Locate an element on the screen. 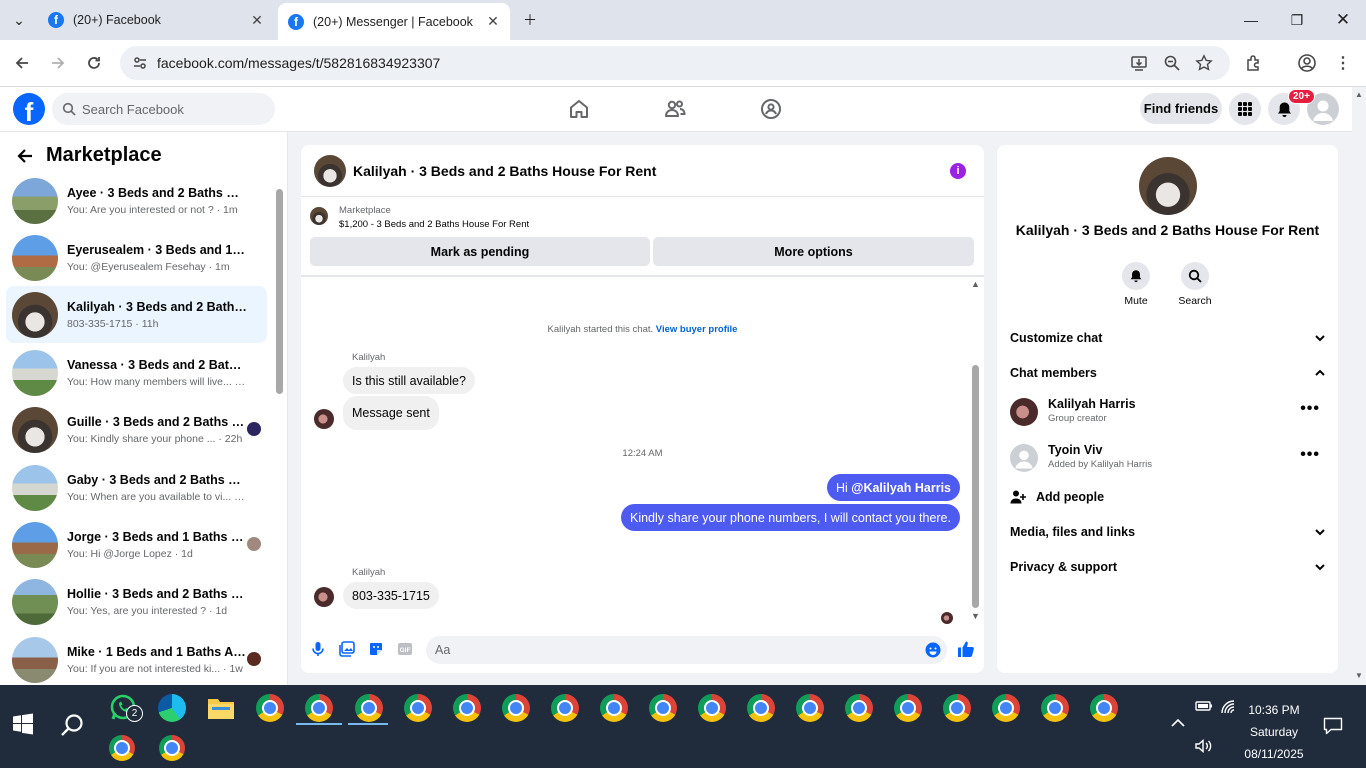  groups-icon is located at coordinates (772, 110).